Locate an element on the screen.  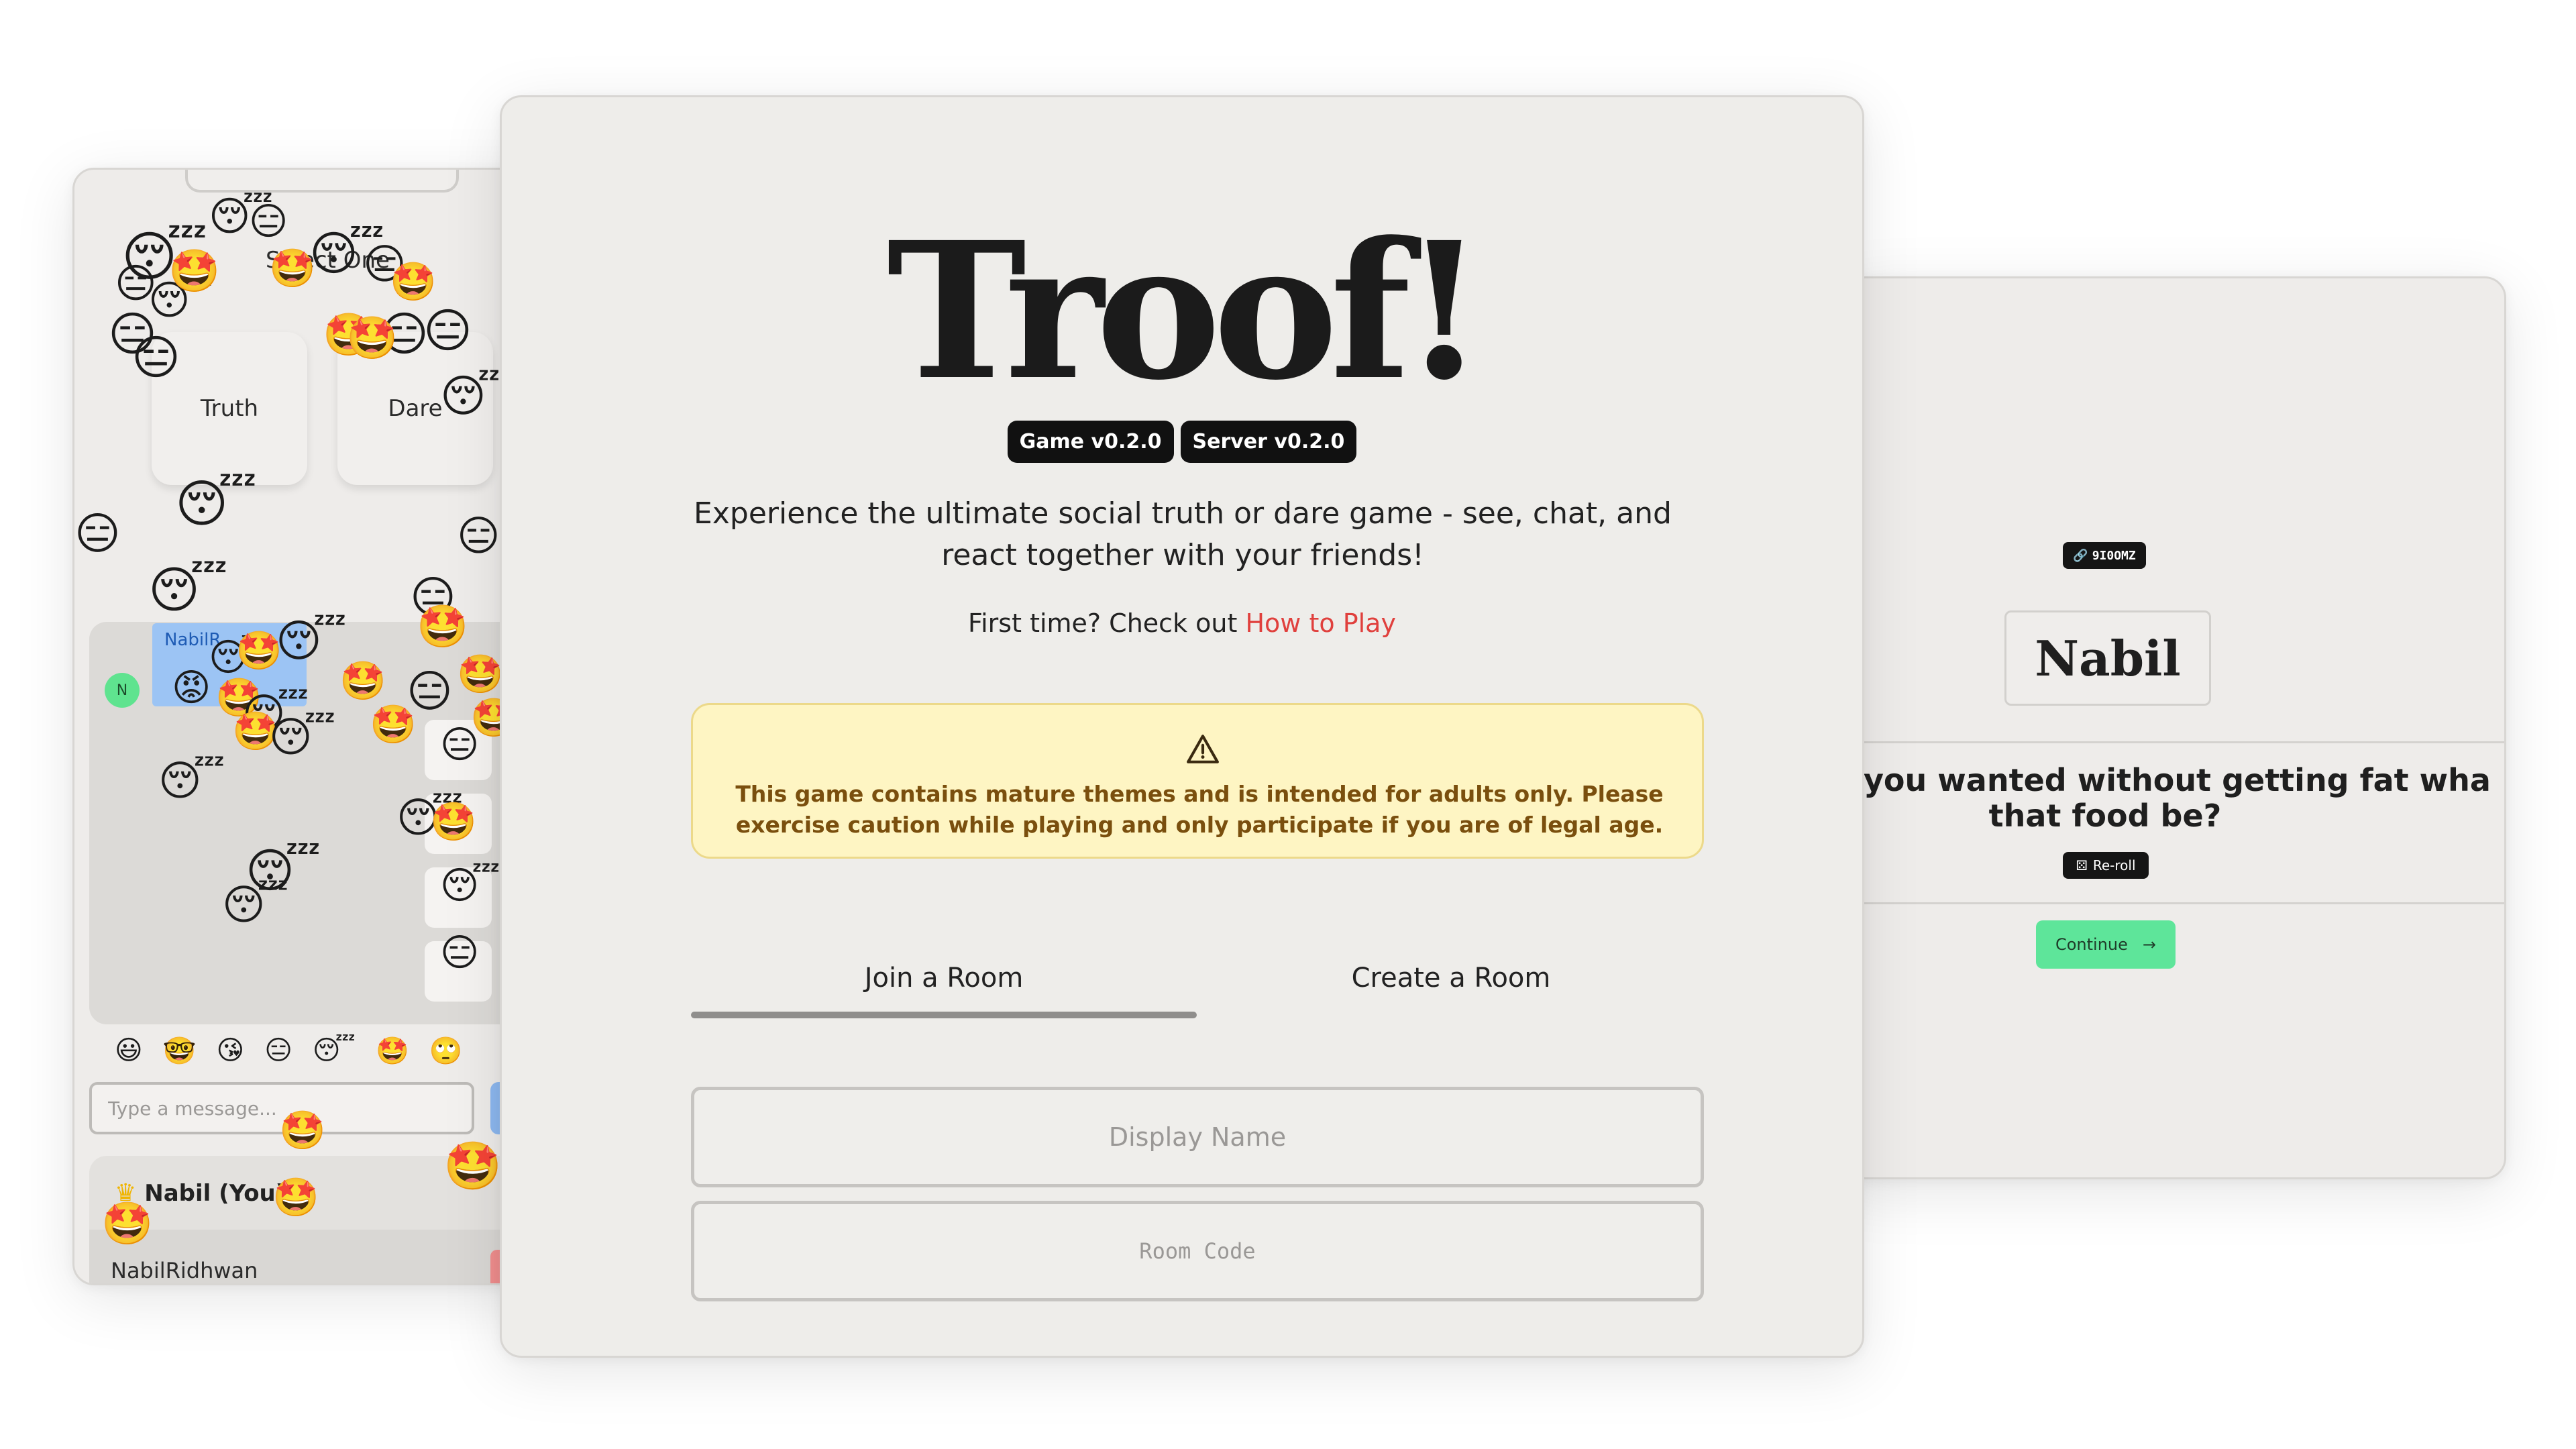
quick-emoji-button: 🤓 is located at coordinates (180, 1051).